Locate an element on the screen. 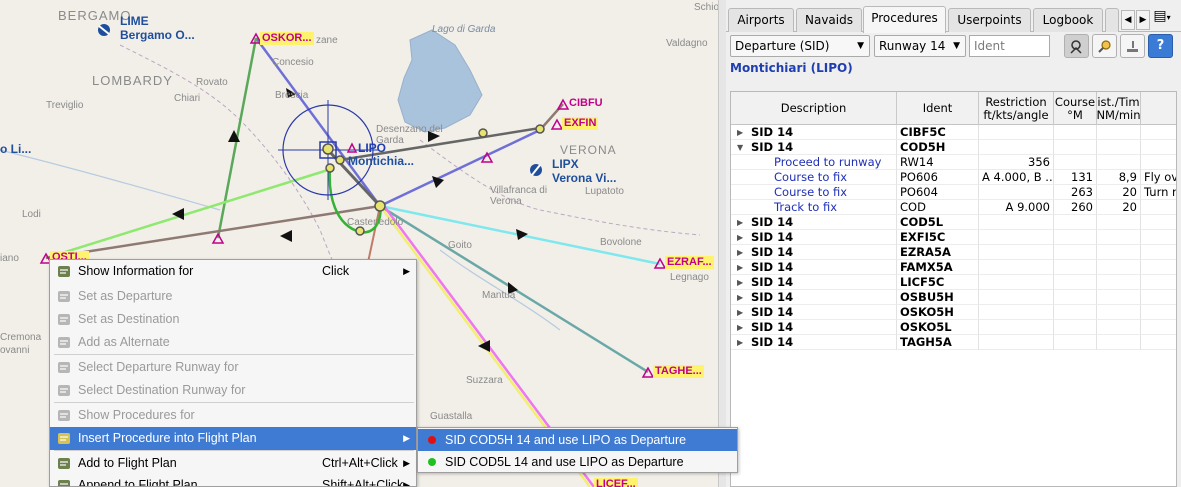  table-cell-ident: COD5L is located at coordinates (938, 222).